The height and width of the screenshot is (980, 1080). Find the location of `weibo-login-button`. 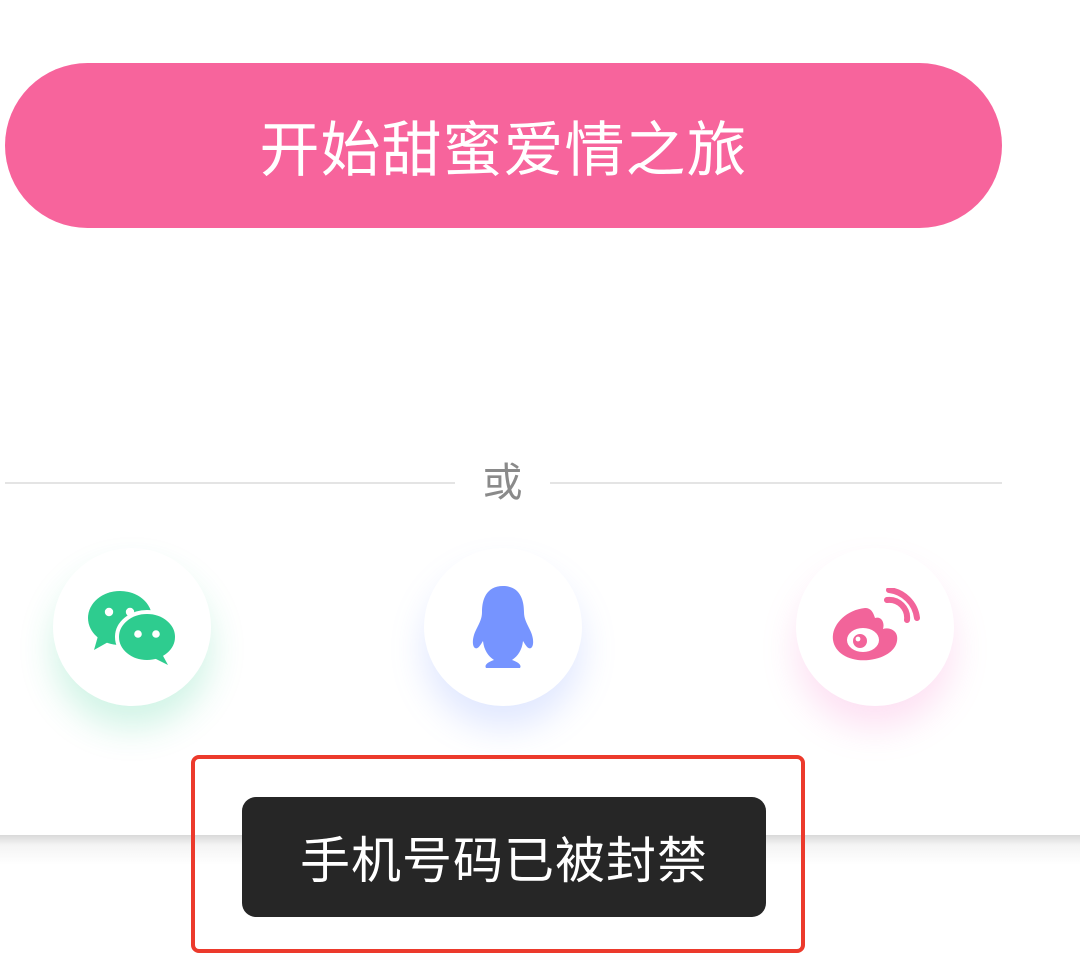

weibo-login-button is located at coordinates (875, 627).